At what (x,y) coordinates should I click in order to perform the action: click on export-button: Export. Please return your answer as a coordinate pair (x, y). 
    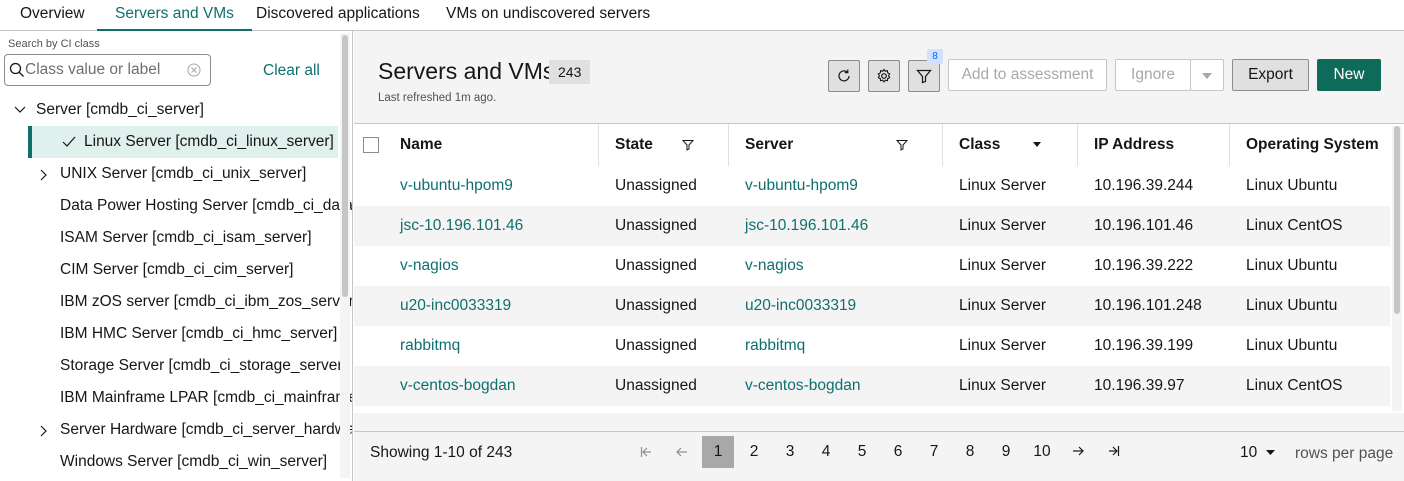
    Looking at the image, I should click on (1270, 75).